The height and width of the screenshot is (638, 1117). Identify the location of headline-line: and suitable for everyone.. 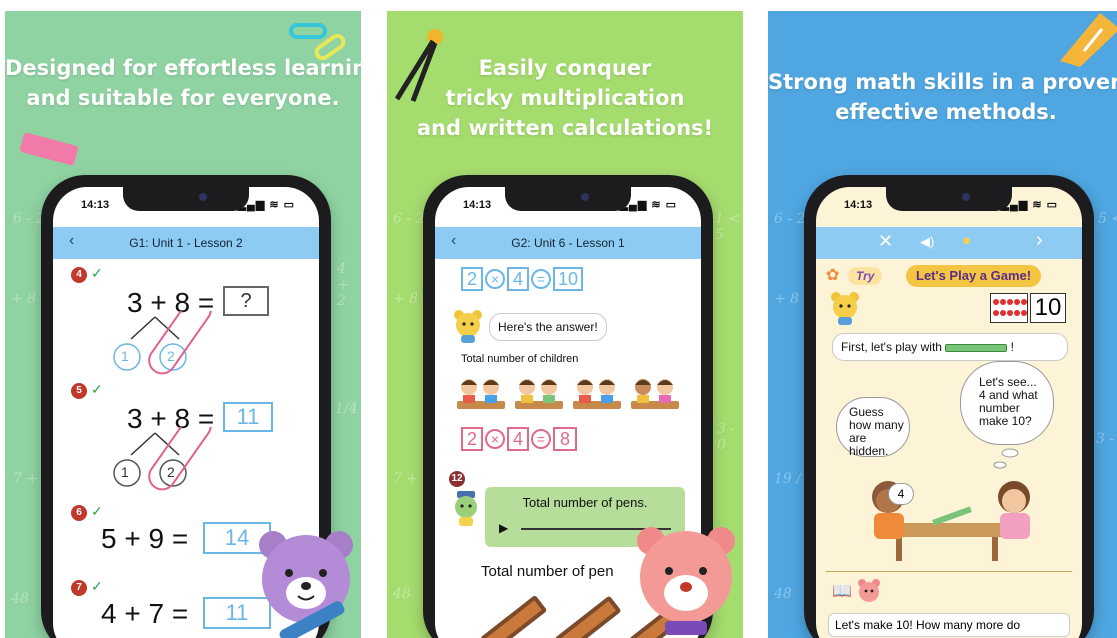
(183, 98).